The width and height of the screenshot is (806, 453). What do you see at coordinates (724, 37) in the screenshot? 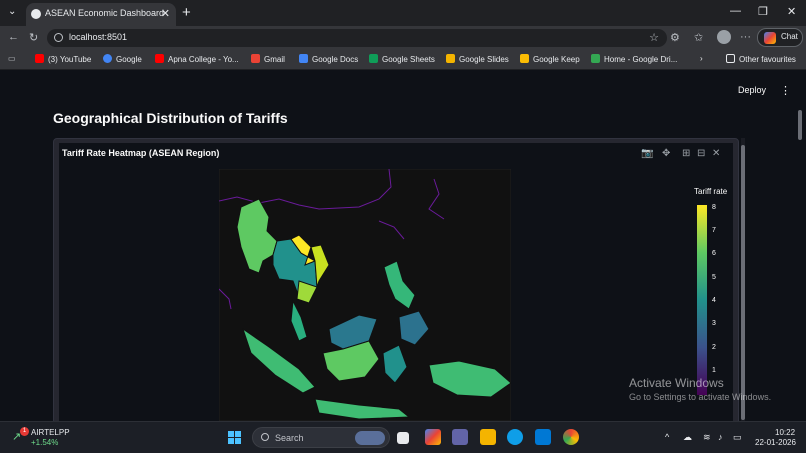
I see `profile-avatar` at bounding box center [724, 37].